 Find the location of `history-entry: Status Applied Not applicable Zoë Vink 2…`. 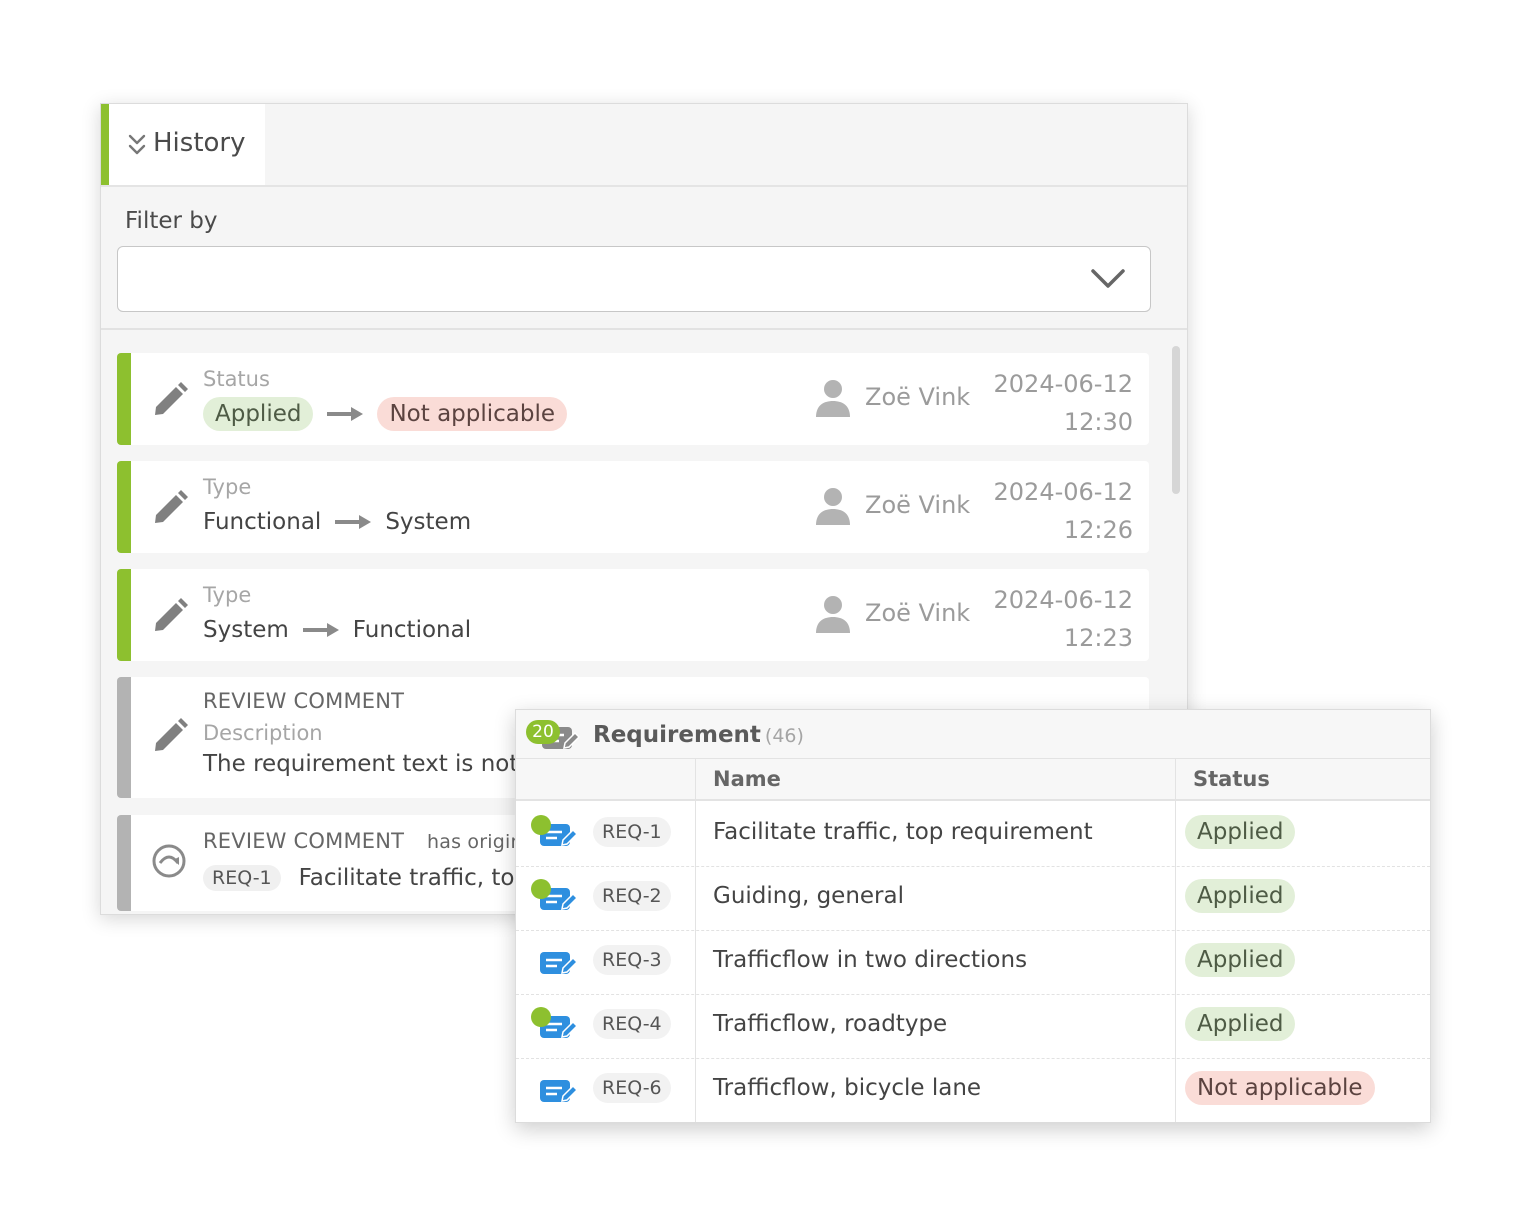

history-entry: Status Applied Not applicable Zoë Vink 2… is located at coordinates (633, 399).